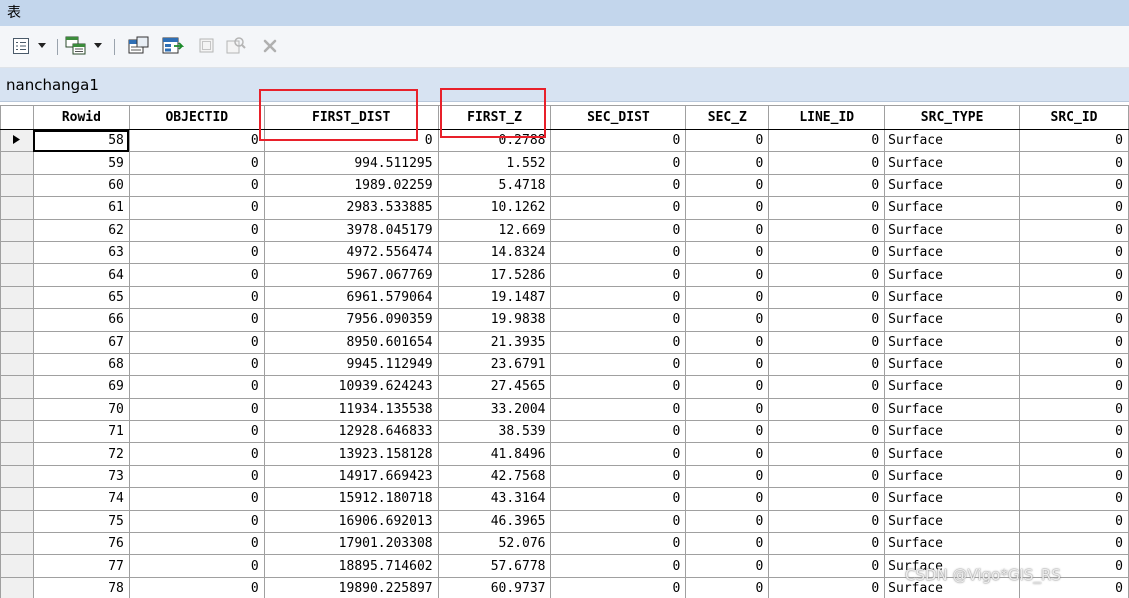 Image resolution: width=1129 pixels, height=598 pixels. Describe the element at coordinates (81, 499) in the screenshot. I see `cell-rowid: 74` at that location.